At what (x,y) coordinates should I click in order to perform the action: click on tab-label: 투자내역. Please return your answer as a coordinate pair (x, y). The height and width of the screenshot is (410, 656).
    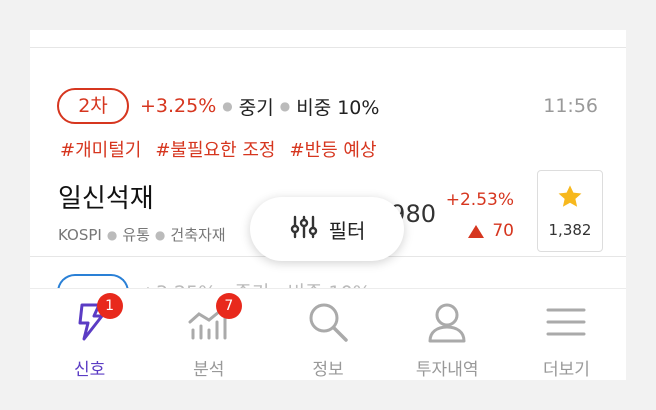
    Looking at the image, I should click on (447, 370).